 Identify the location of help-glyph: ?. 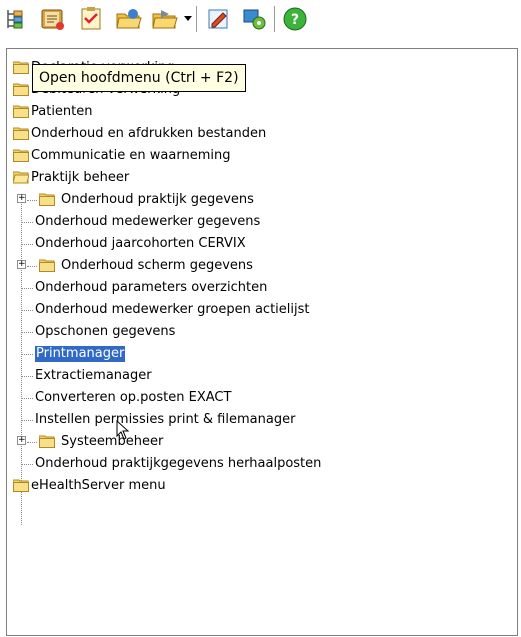
(295, 20).